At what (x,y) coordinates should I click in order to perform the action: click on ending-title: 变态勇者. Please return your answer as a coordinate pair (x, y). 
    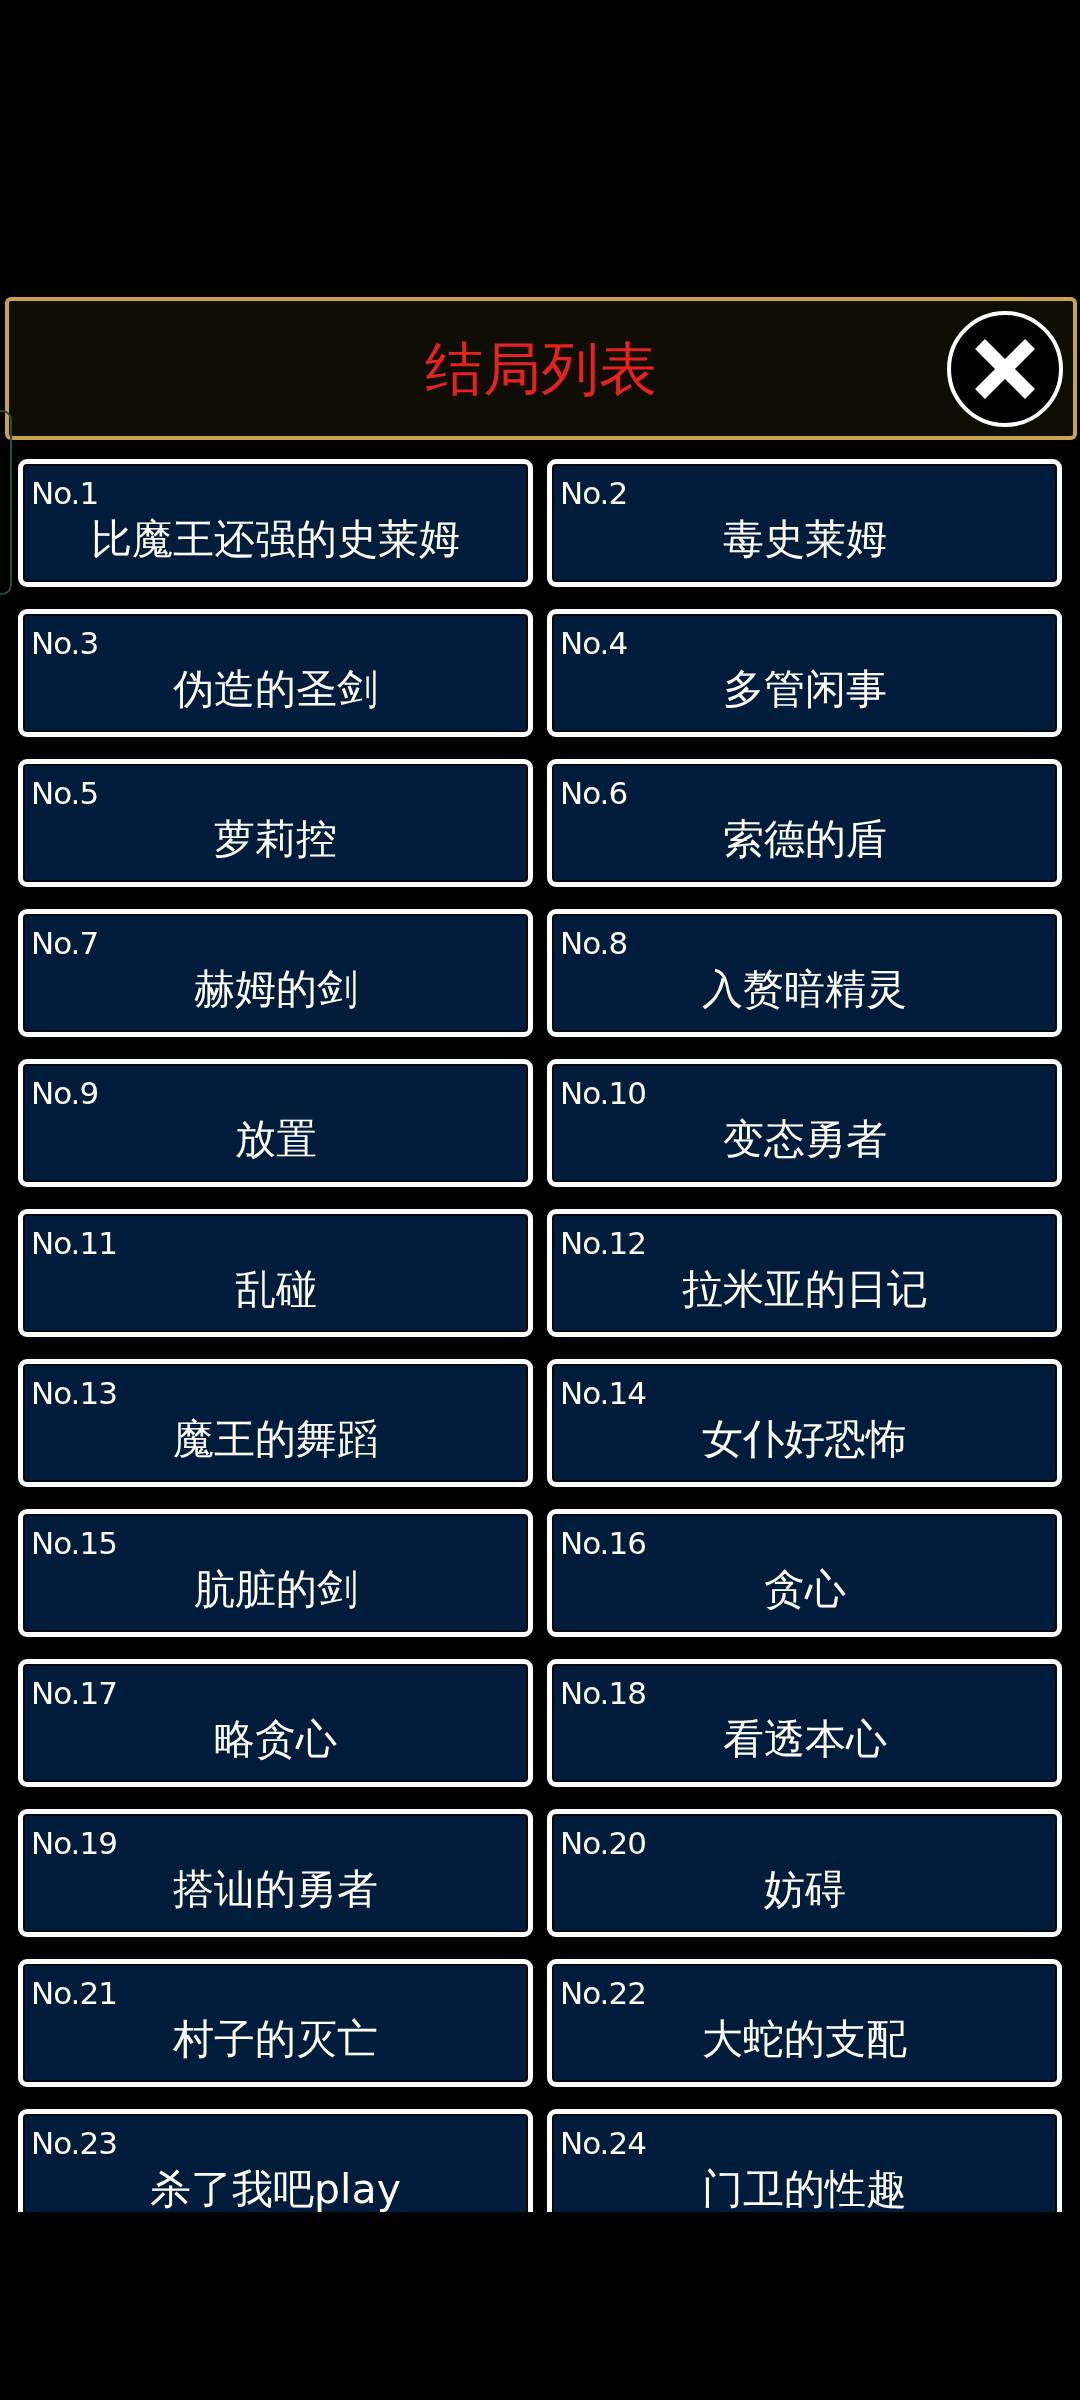
    Looking at the image, I should click on (804, 1139).